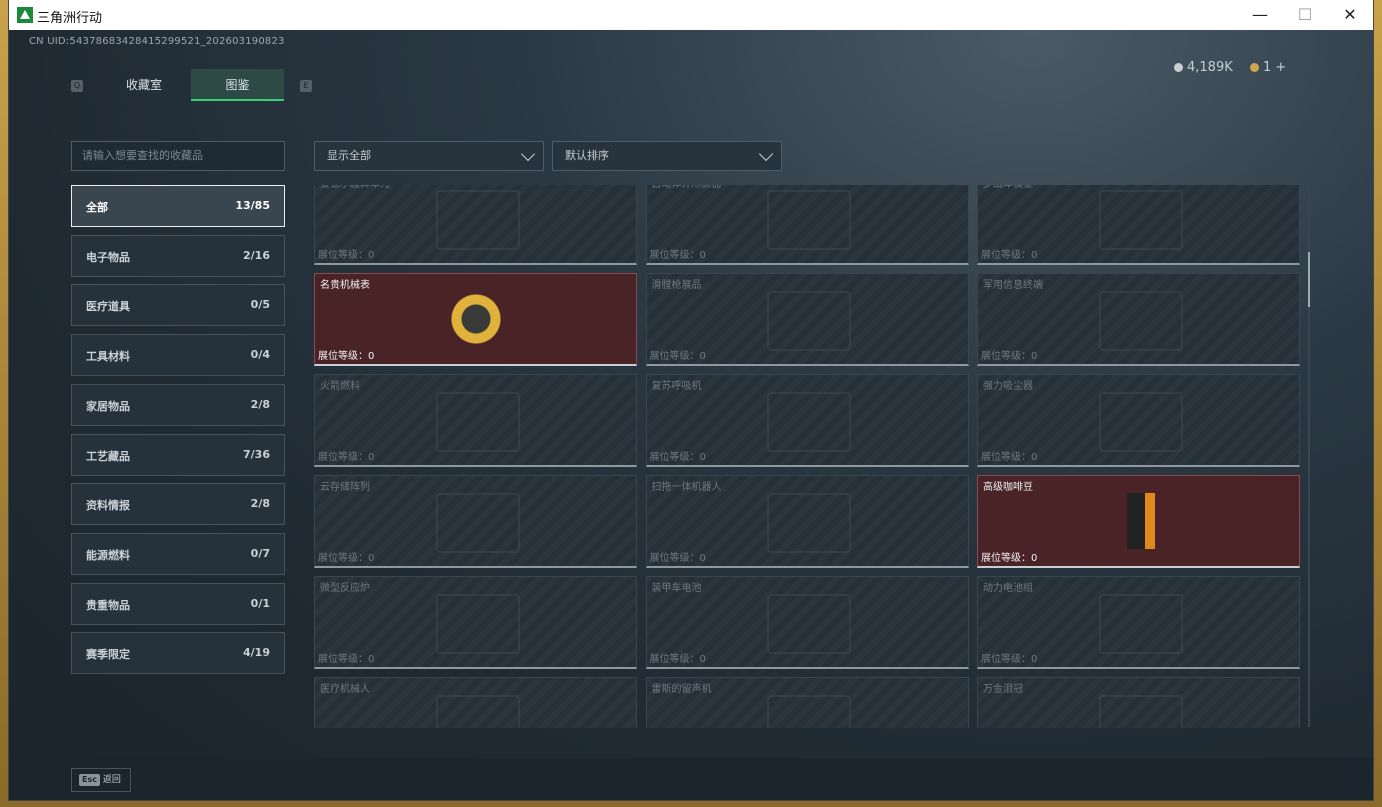 The image size is (1382, 807). What do you see at coordinates (108, 357) in the screenshot?
I see `category-label: 工具材料` at bounding box center [108, 357].